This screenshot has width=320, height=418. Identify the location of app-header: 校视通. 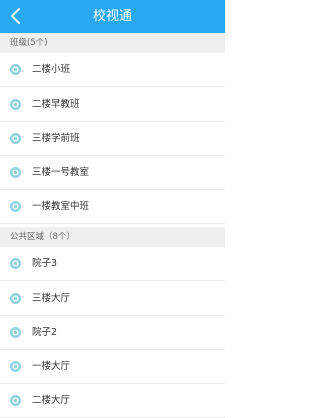
(112, 16).